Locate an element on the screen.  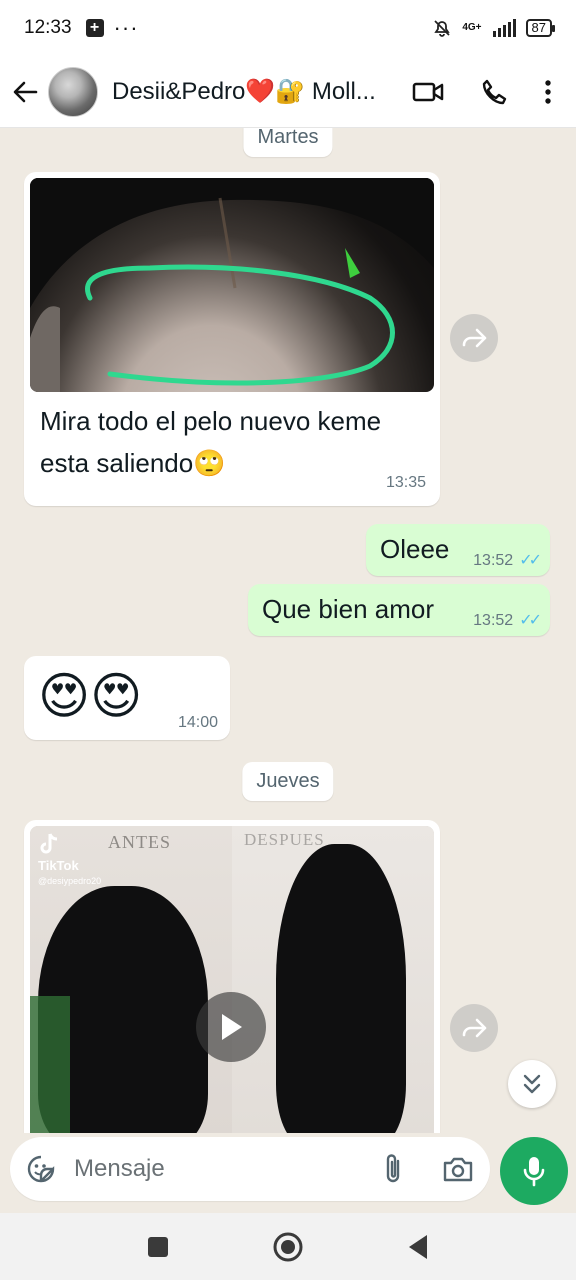
network-type: 4G+ is located at coordinates (472, 27).